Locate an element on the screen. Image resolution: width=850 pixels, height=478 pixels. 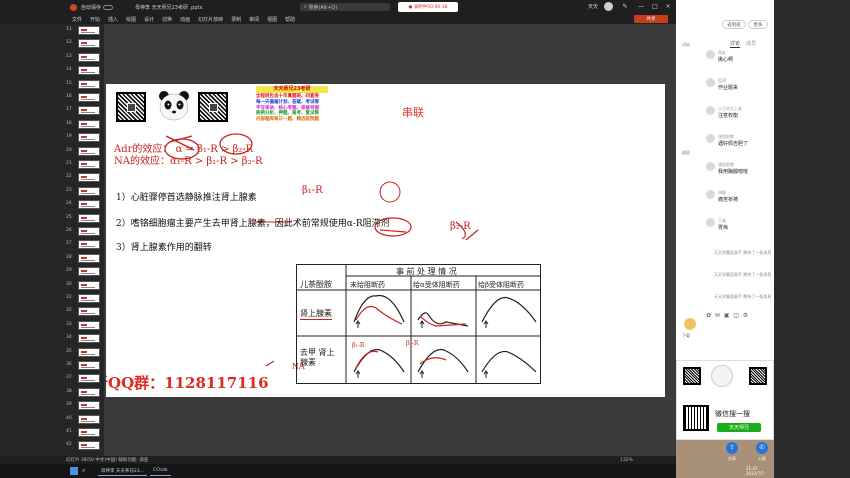
slide-thumbnail: 19 is located at coordinates (84, 138).